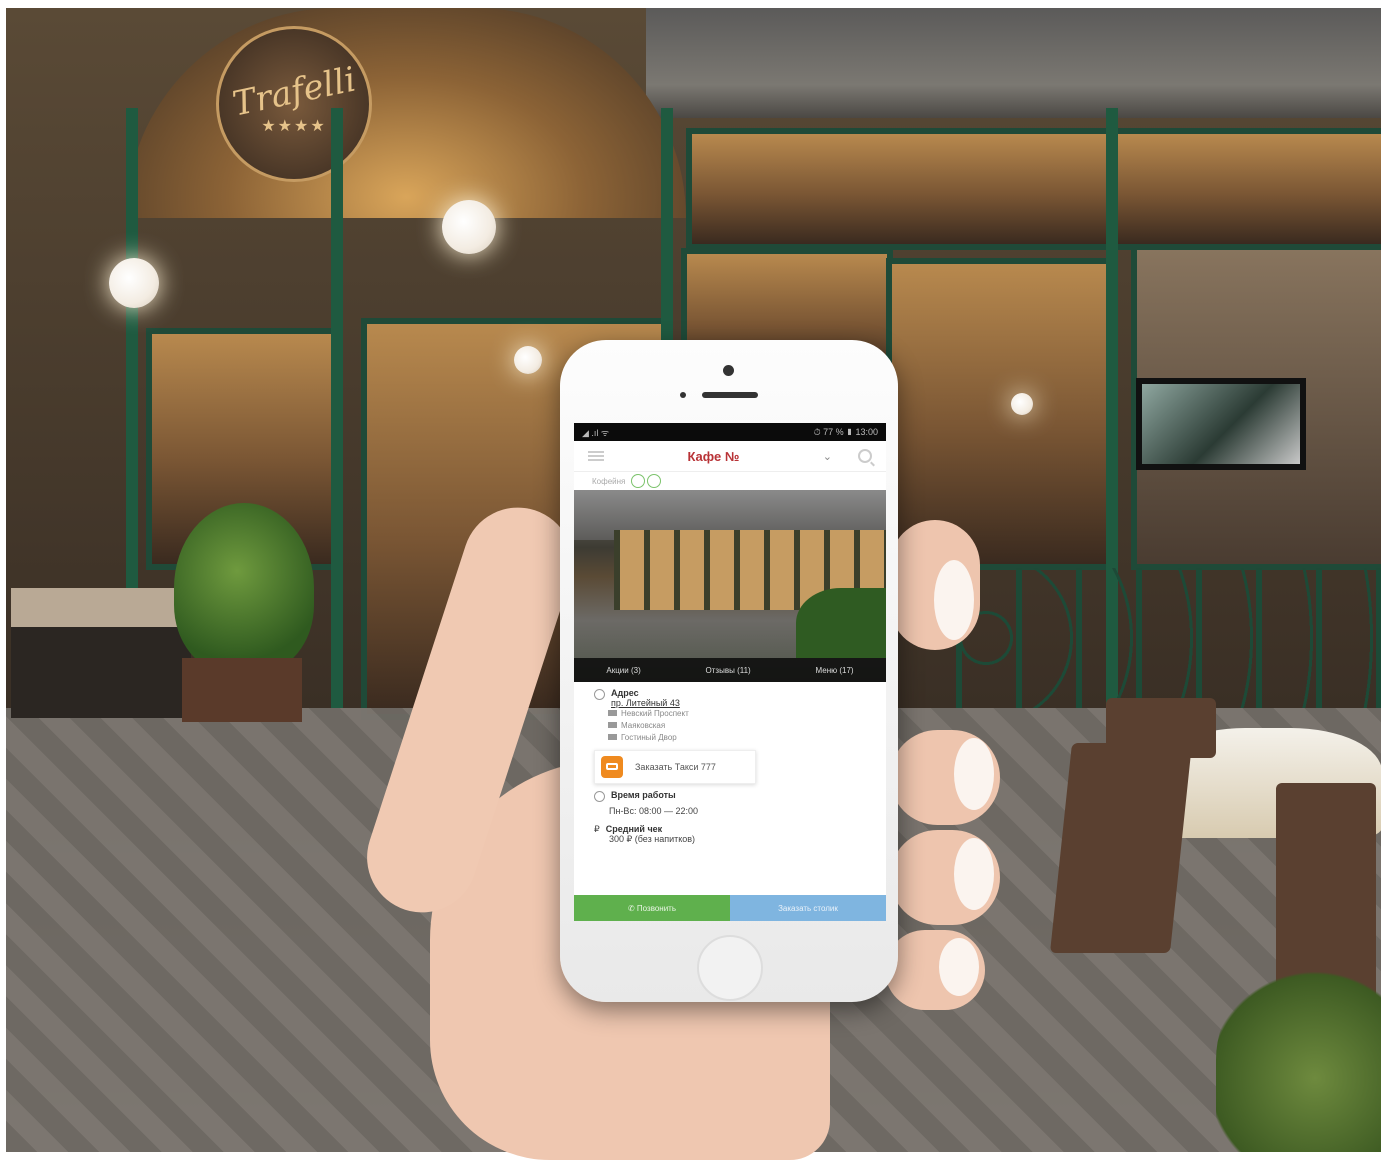 Image resolution: width=1381 pixels, height=1160 pixels. I want to click on action-bar: ✆ Позвонить Заказать столик, so click(730, 908).